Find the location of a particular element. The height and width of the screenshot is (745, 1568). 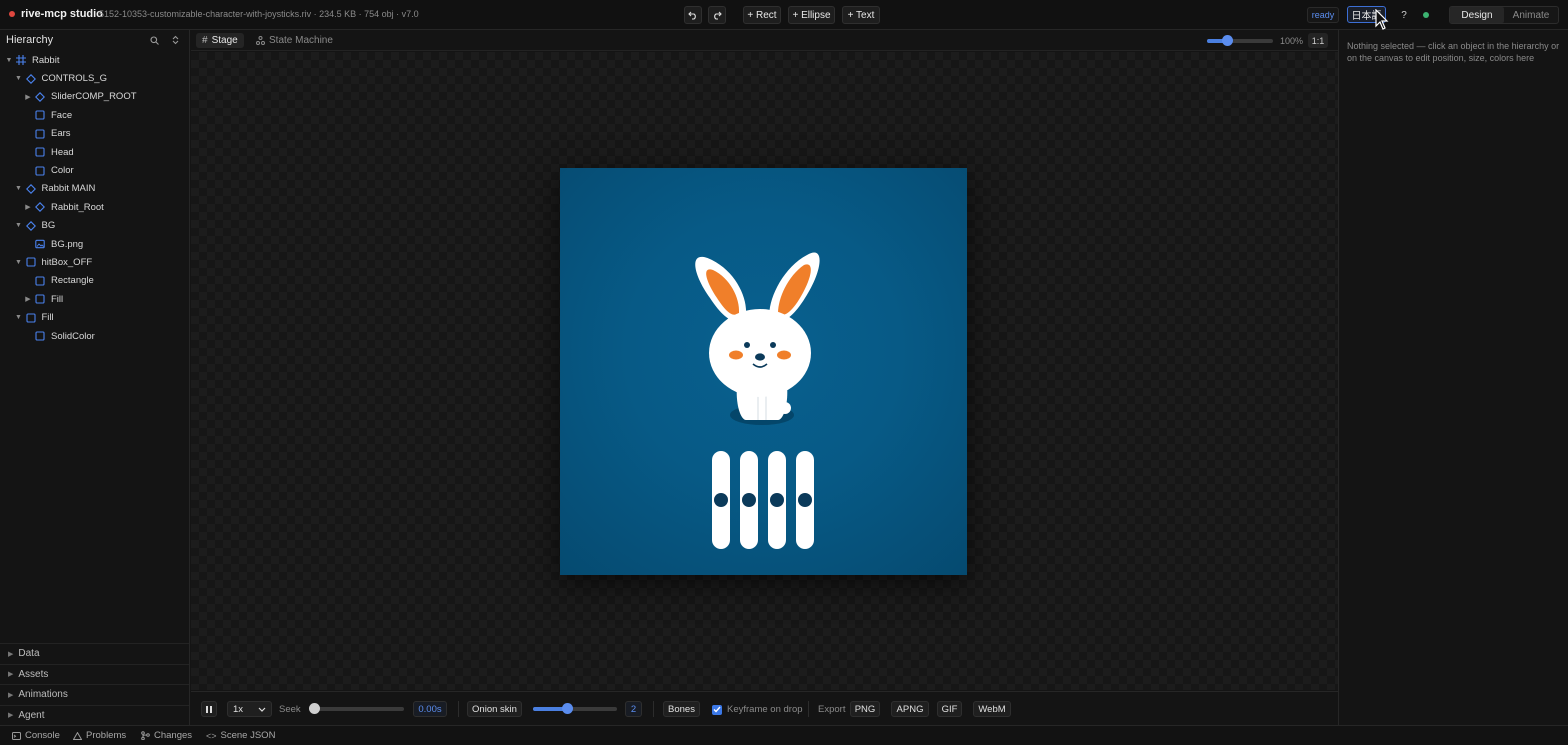

onion-skin-count: 2 is located at coordinates (633, 709).